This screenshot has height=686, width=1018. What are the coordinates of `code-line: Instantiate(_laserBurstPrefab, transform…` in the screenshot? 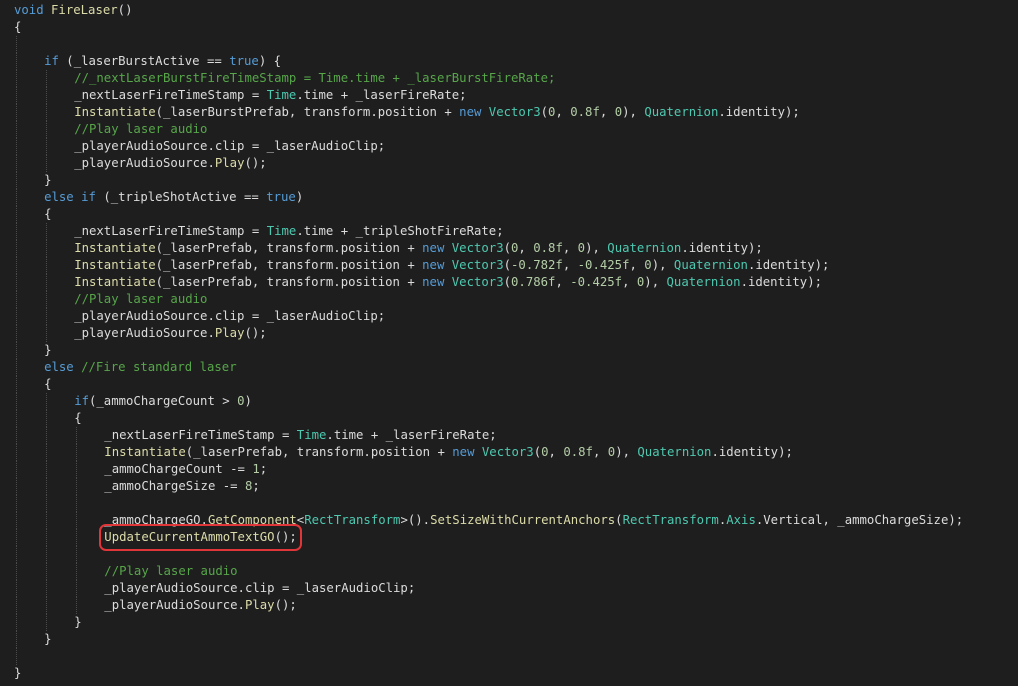 It's located at (514, 112).